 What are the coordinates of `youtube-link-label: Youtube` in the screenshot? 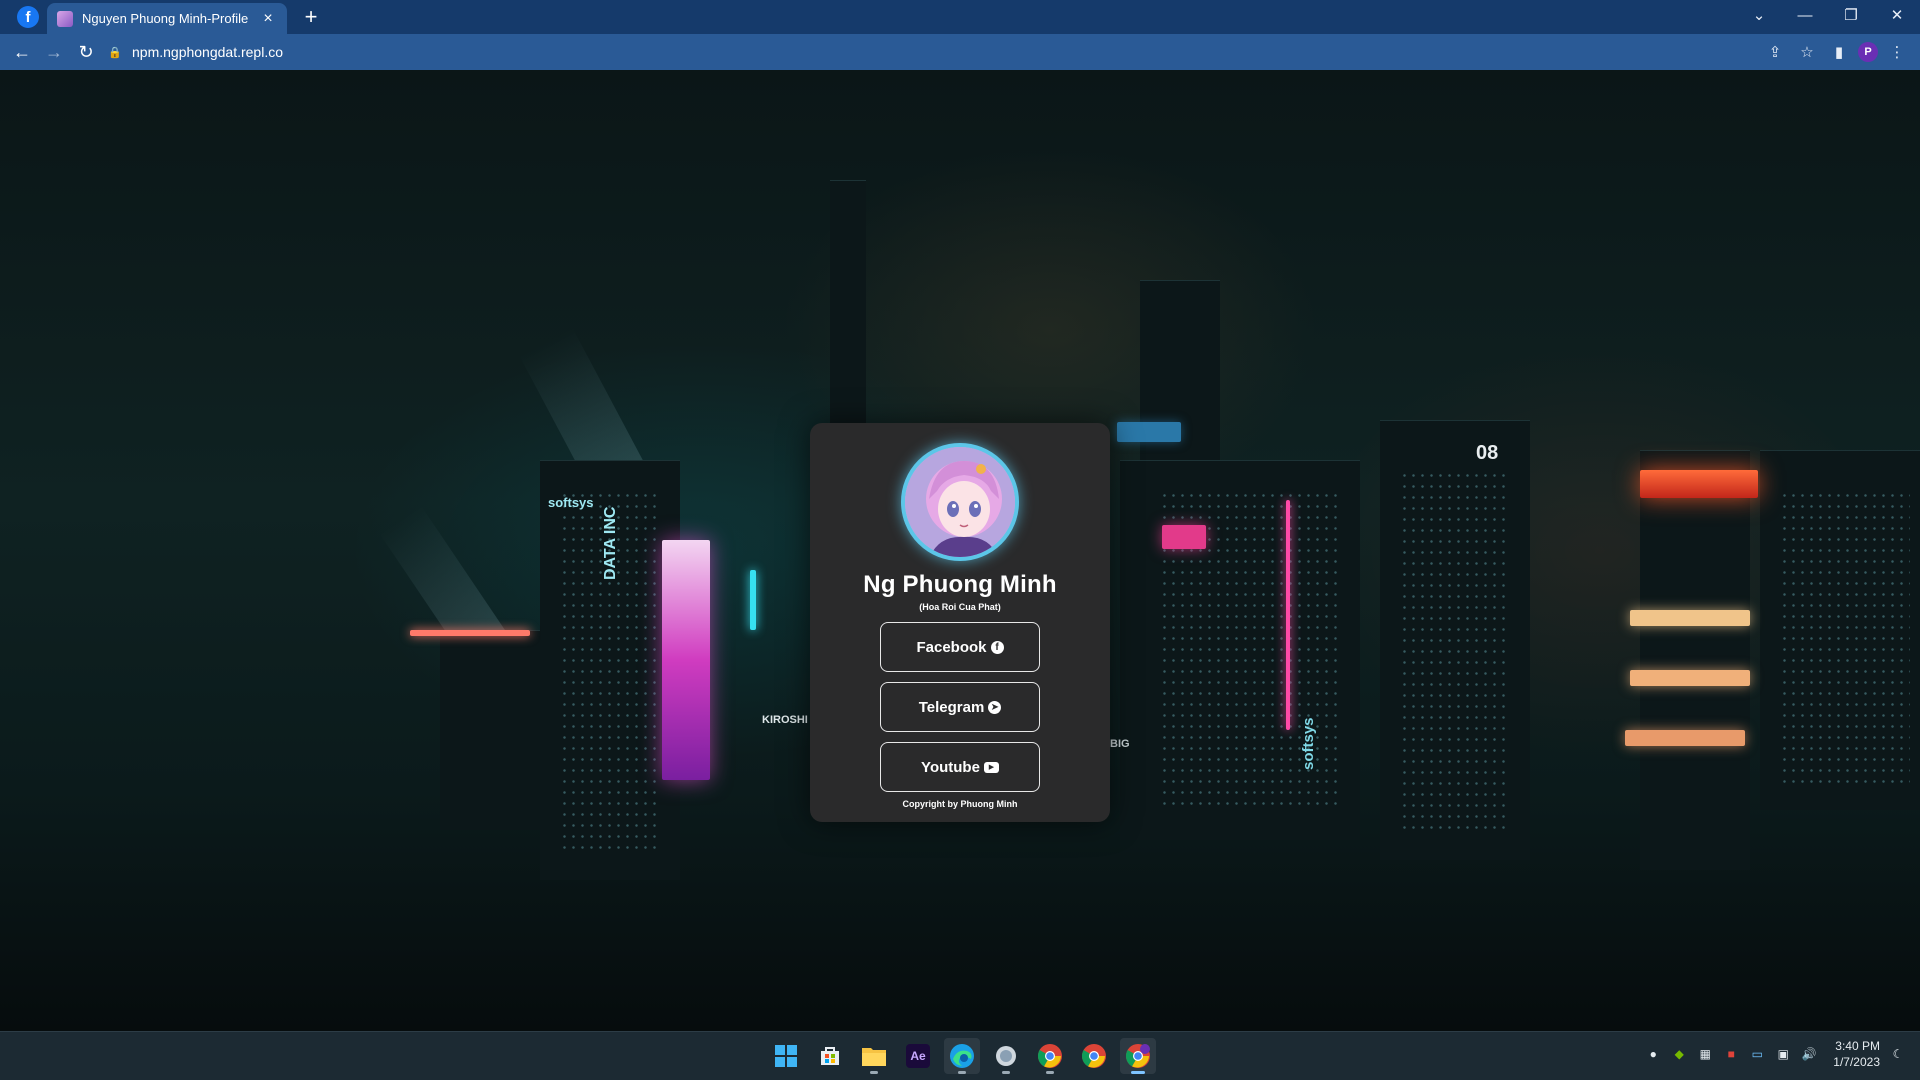 It's located at (950, 767).